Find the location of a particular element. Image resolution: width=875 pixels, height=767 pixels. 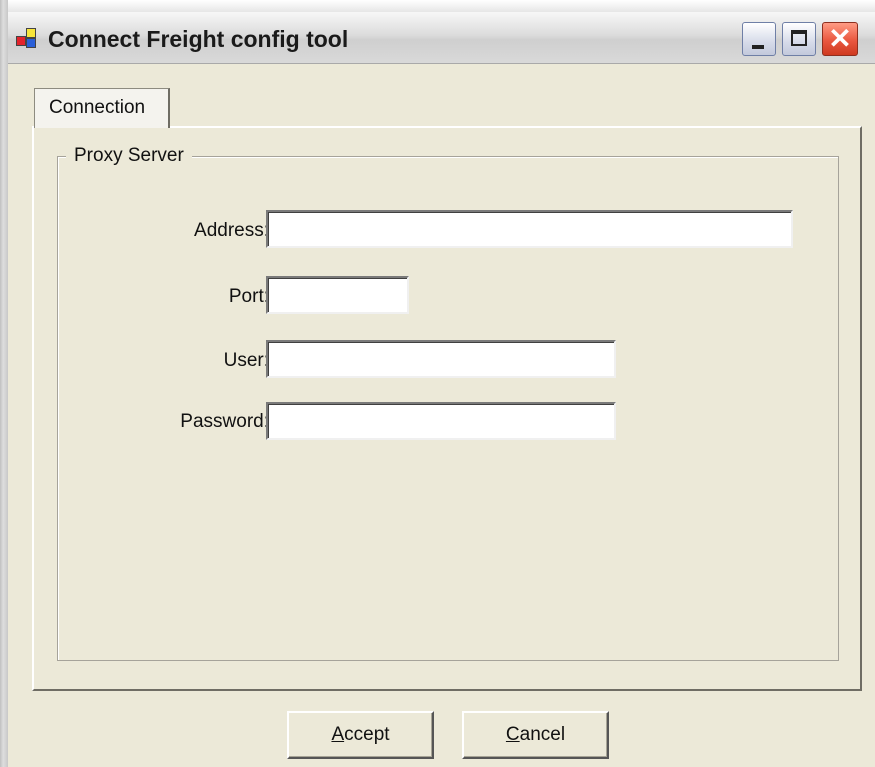

maximize-icon is located at coordinates (799, 38).